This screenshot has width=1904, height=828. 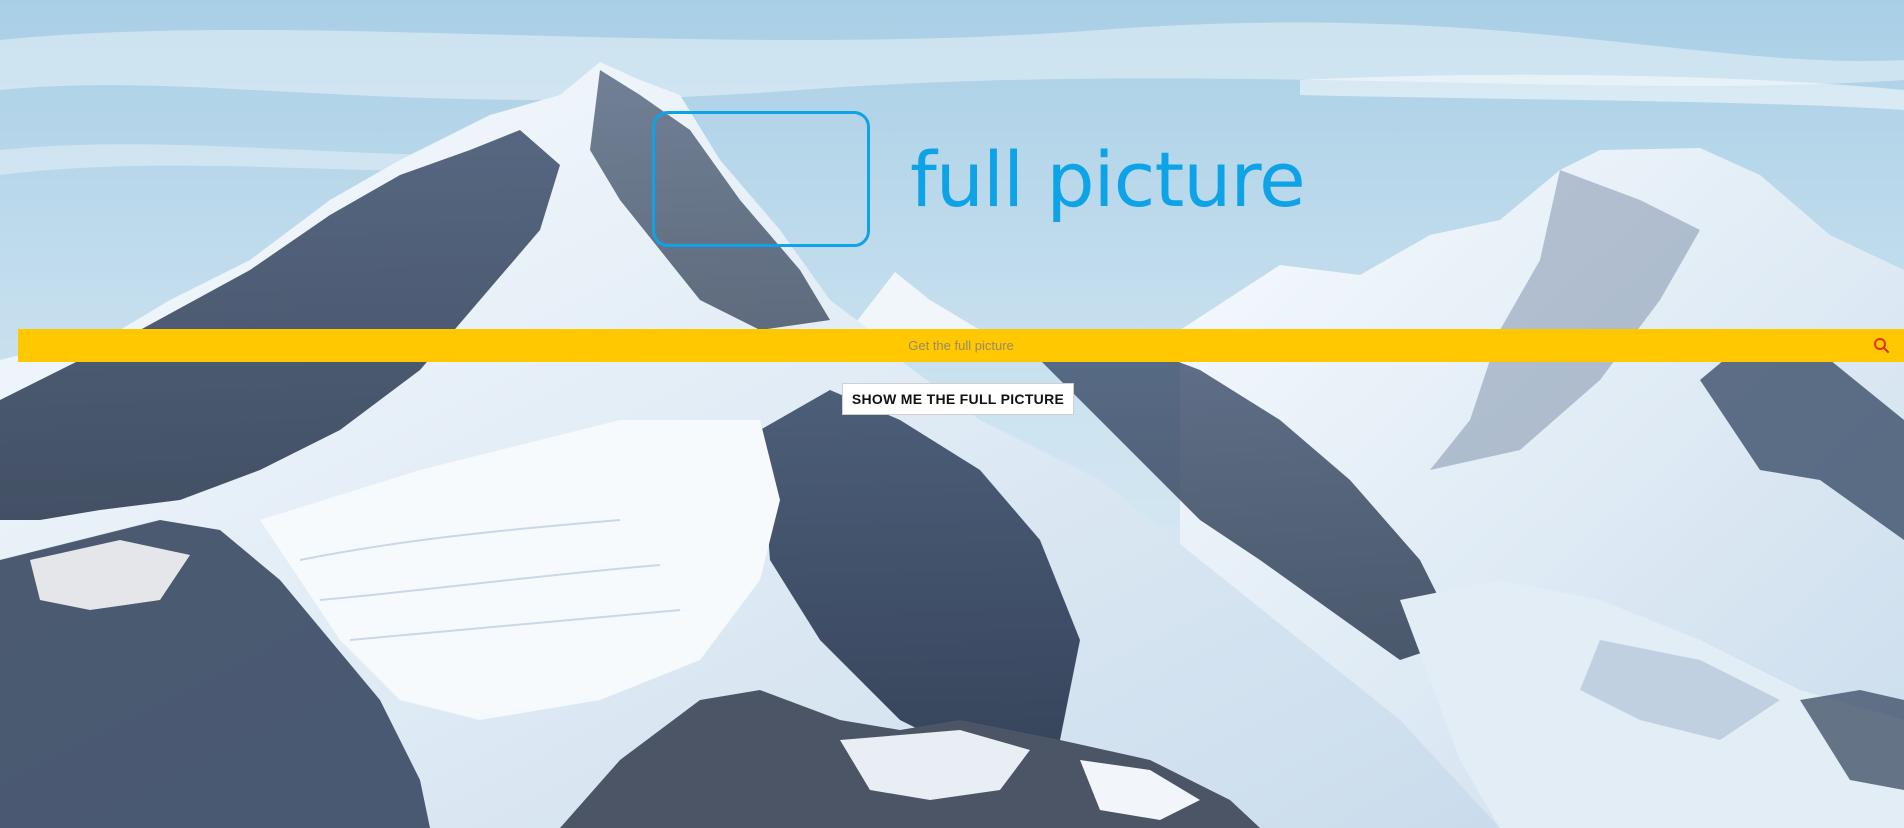 I want to click on search-bar, so click(x=961, y=345).